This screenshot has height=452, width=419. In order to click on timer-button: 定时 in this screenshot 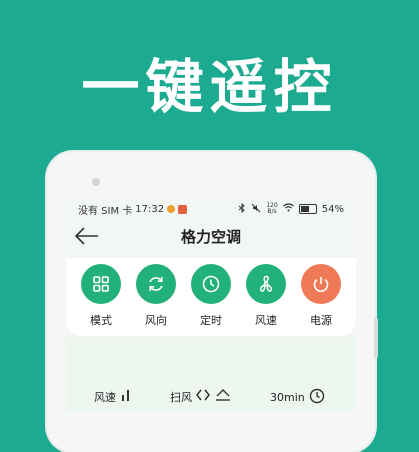, I will do `click(211, 296)`.